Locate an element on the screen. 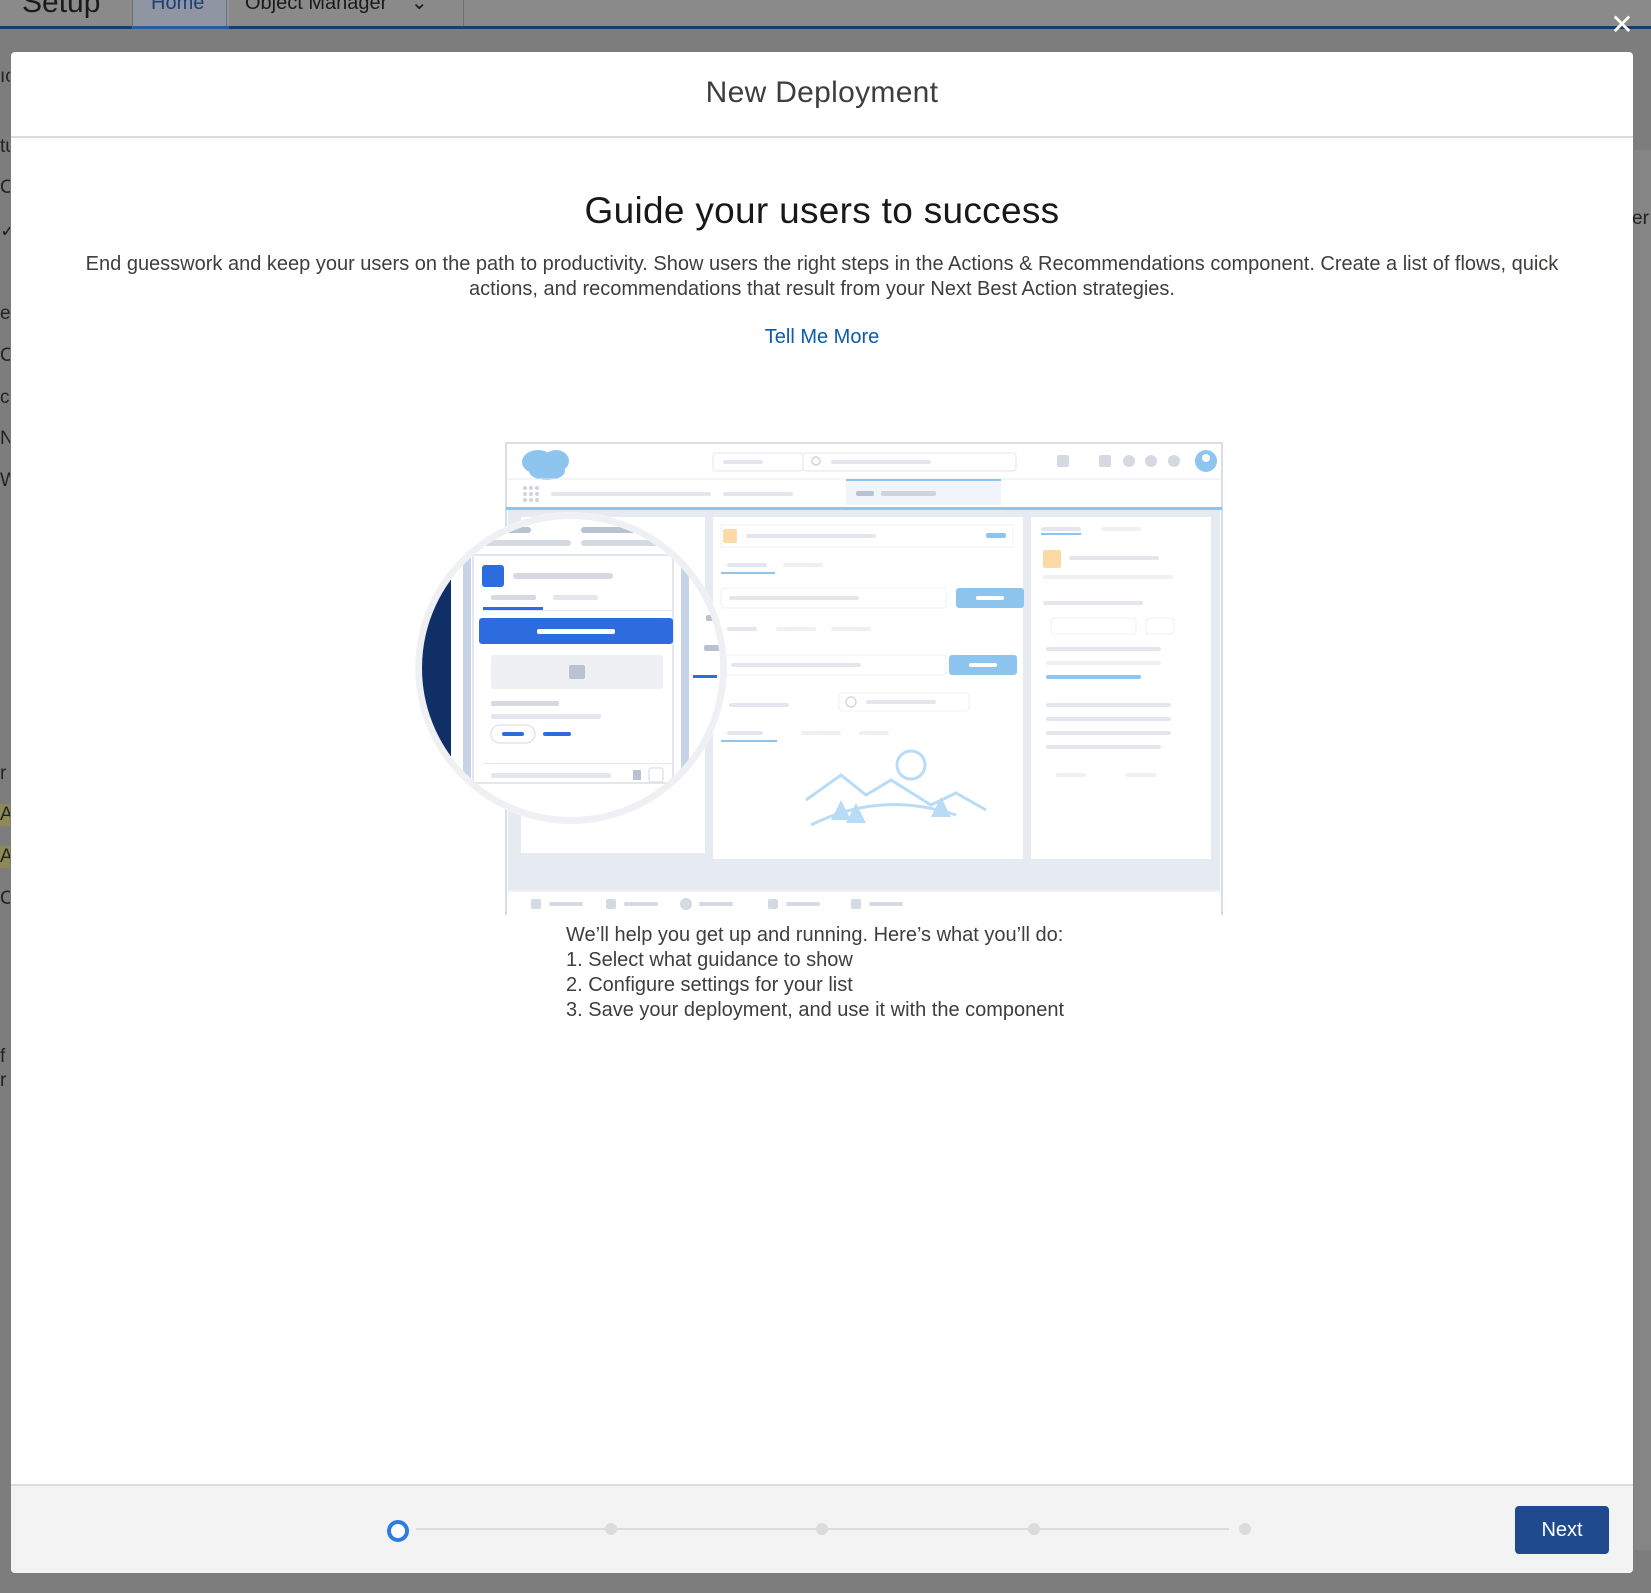 The height and width of the screenshot is (1593, 1651). page-heading: Guide your users to success is located at coordinates (822, 210).